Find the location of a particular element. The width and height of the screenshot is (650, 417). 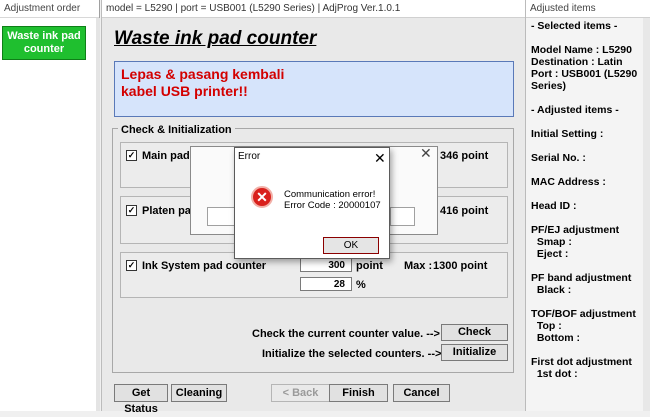

check-instruction: Check the current counter value. --> is located at coordinates (346, 334).